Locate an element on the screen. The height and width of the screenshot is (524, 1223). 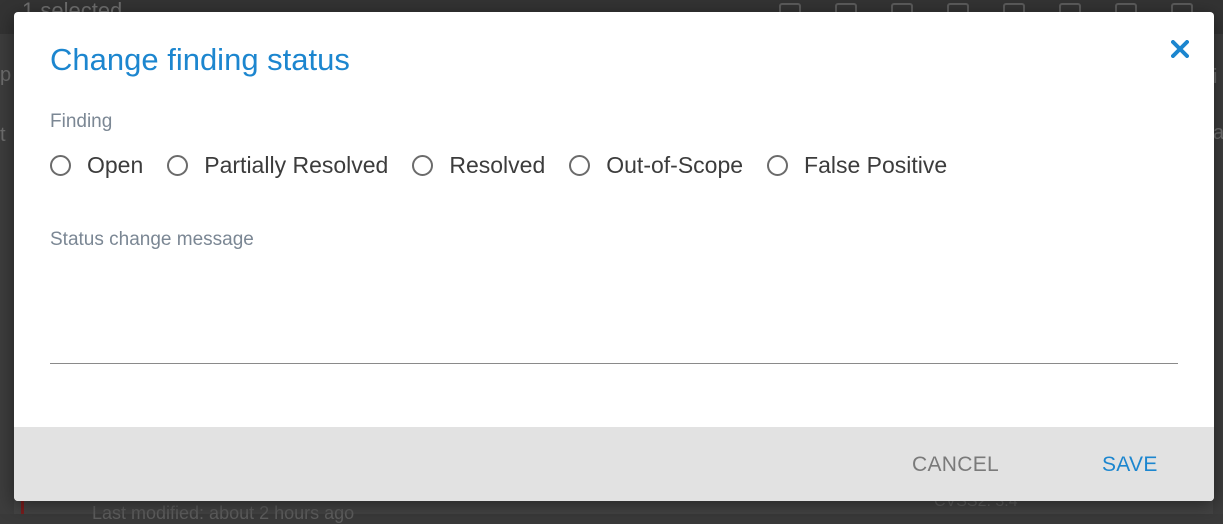
dialog-footer: CANCEL SAVE is located at coordinates (614, 464).